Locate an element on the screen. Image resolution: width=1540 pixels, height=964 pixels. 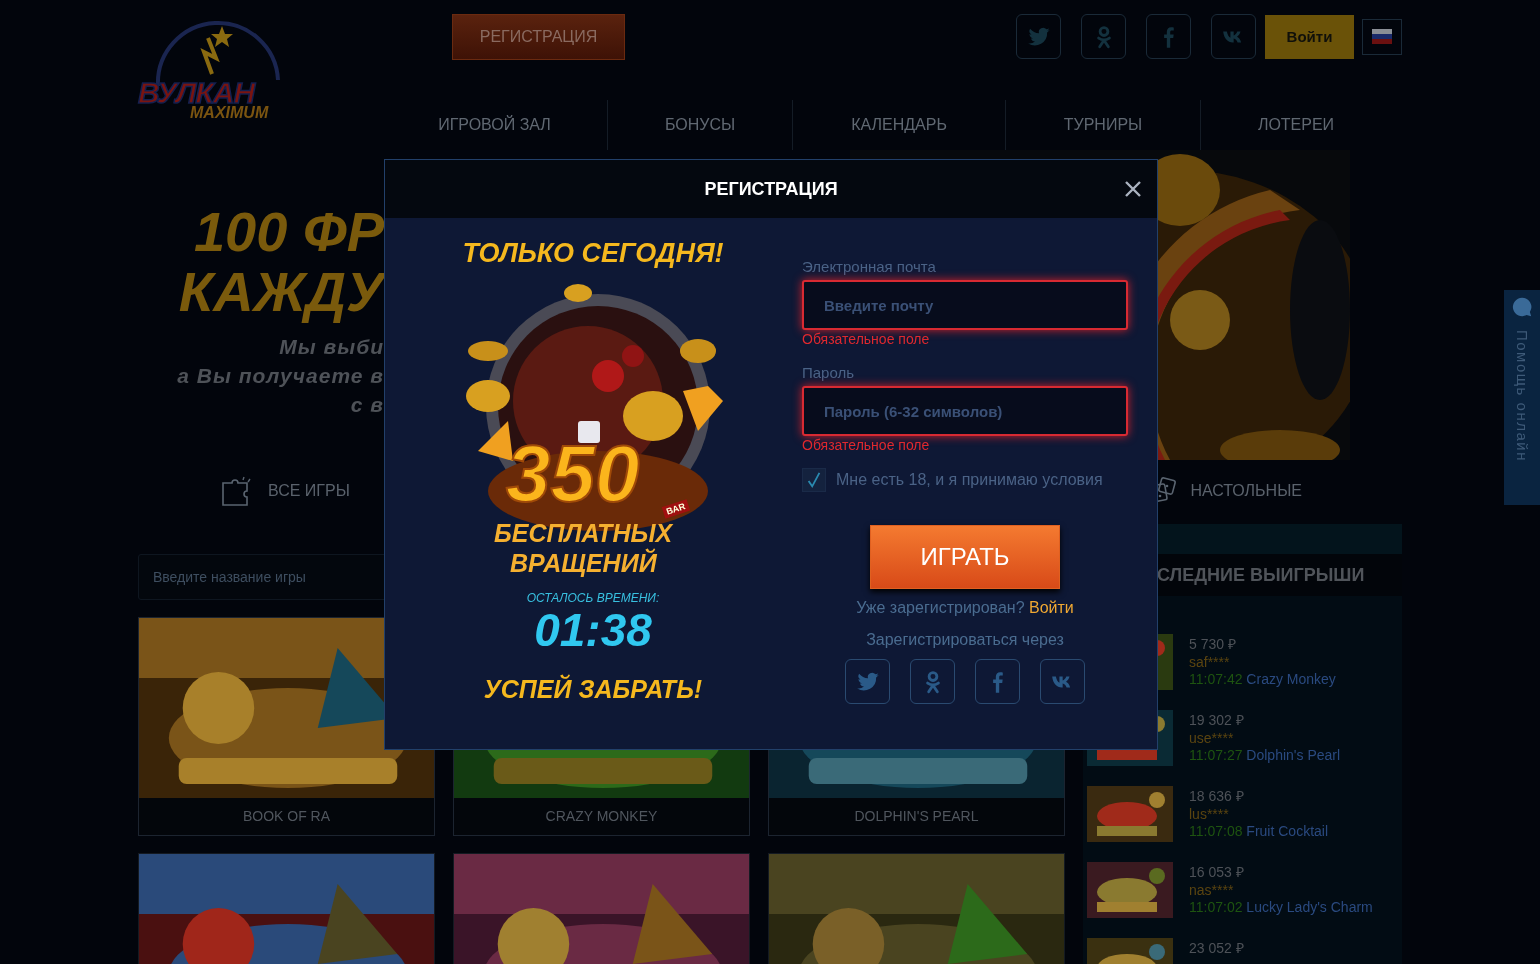
consent-checkbox is located at coordinates (814, 480).